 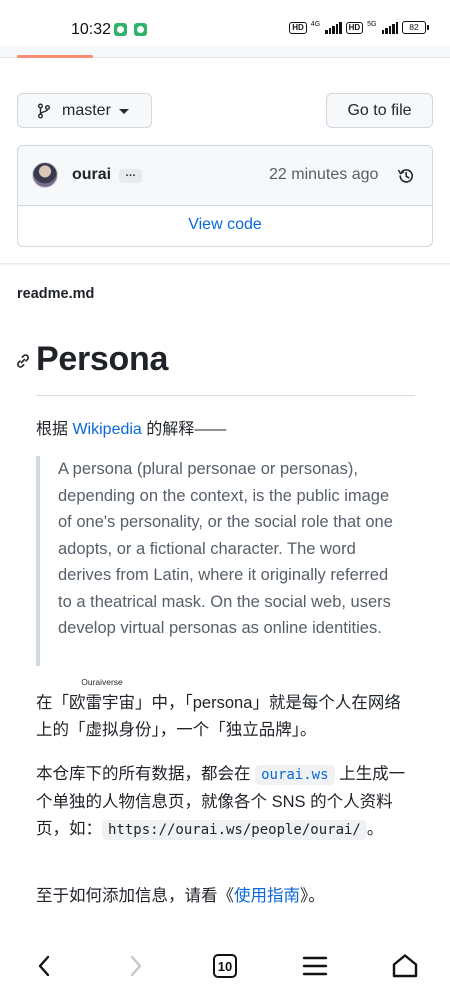 I want to click on menu-icon, so click(x=315, y=966).